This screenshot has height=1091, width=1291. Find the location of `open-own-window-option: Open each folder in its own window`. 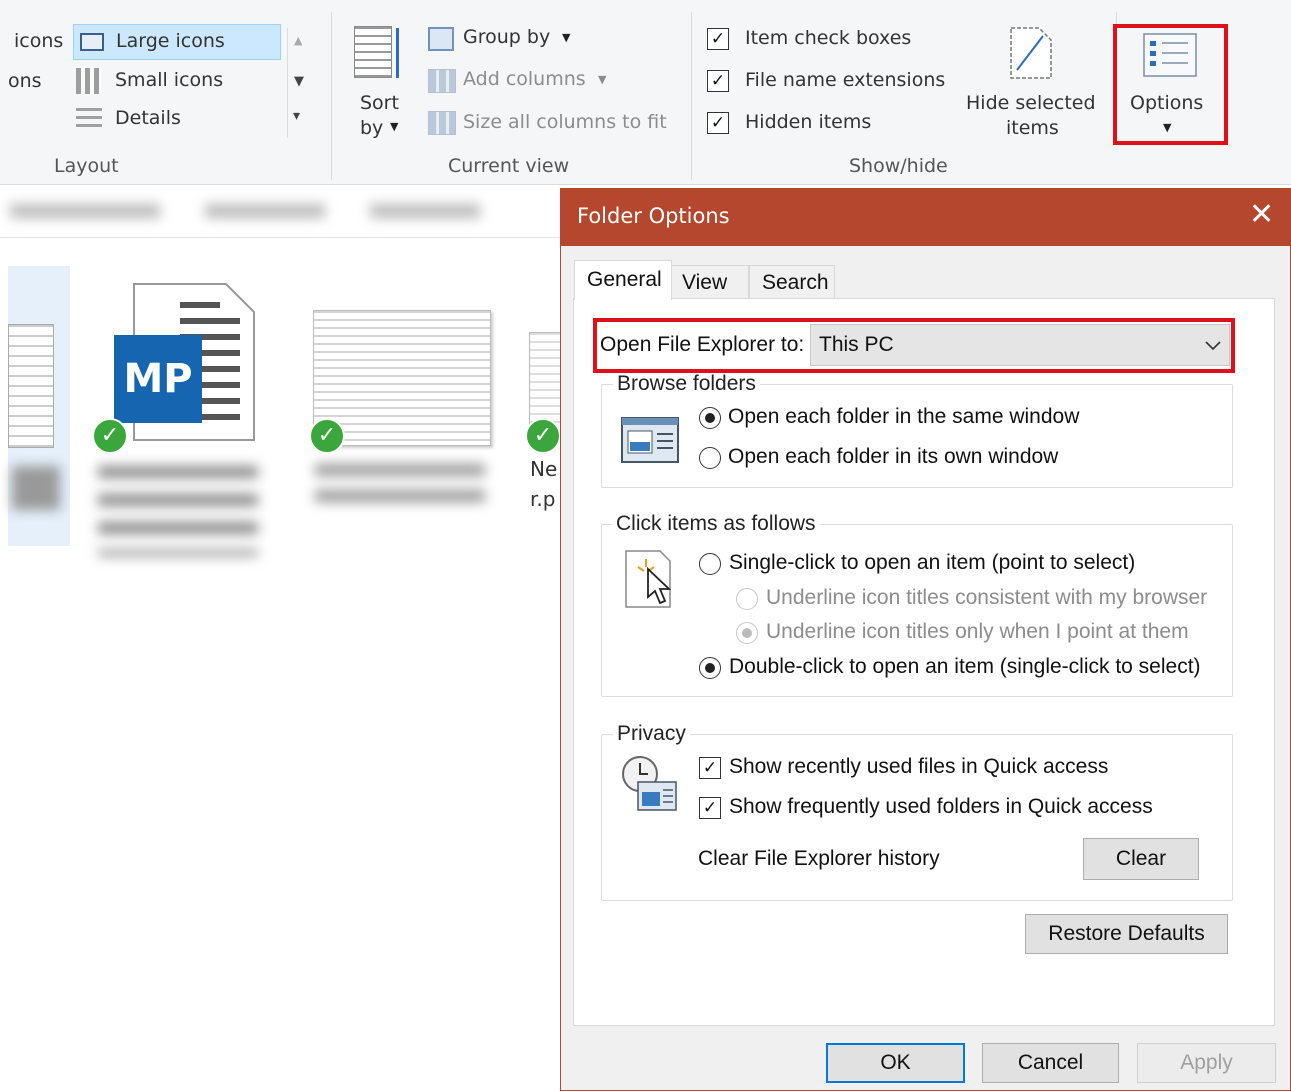

open-own-window-option: Open each folder in its own window is located at coordinates (909, 459).